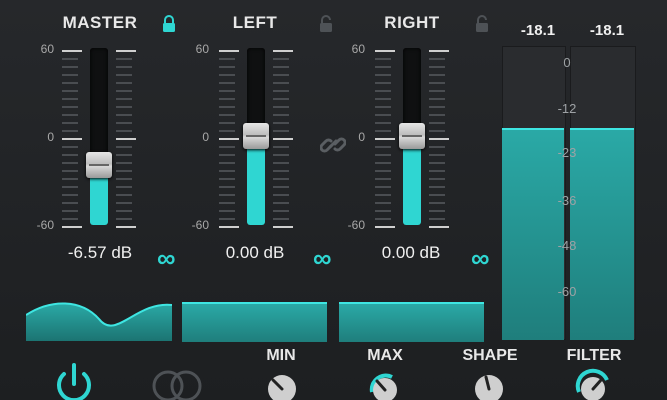  What do you see at coordinates (169, 24) in the screenshot?
I see `lock-closed-icon` at bounding box center [169, 24].